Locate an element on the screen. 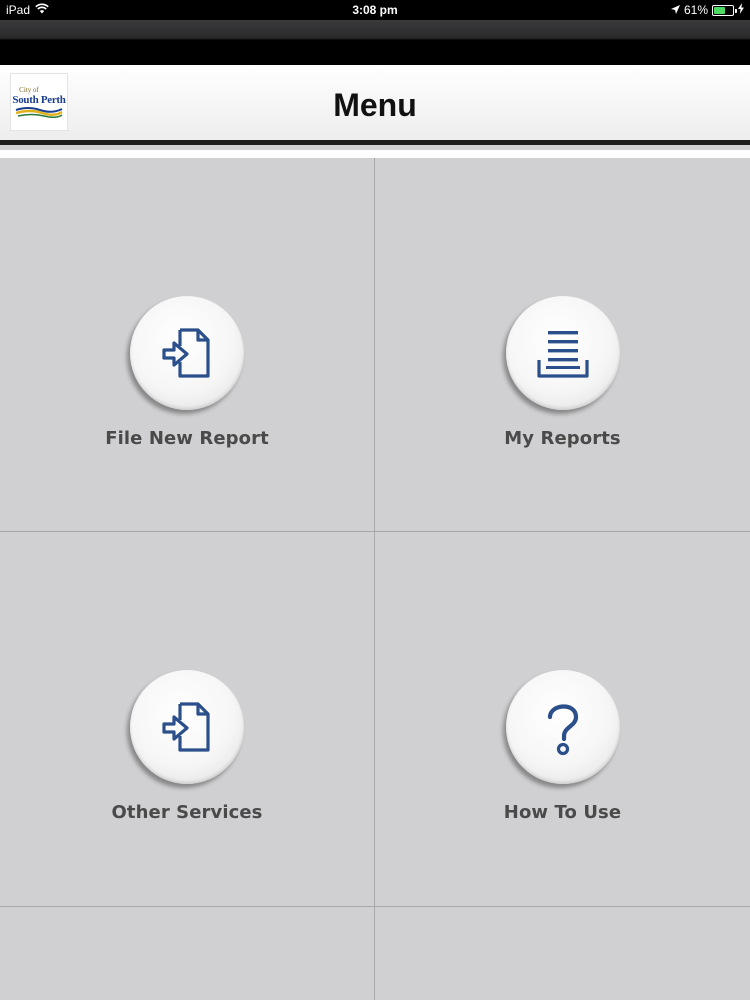 The width and height of the screenshot is (750, 1000). file-new-report-icon-button is located at coordinates (187, 353).